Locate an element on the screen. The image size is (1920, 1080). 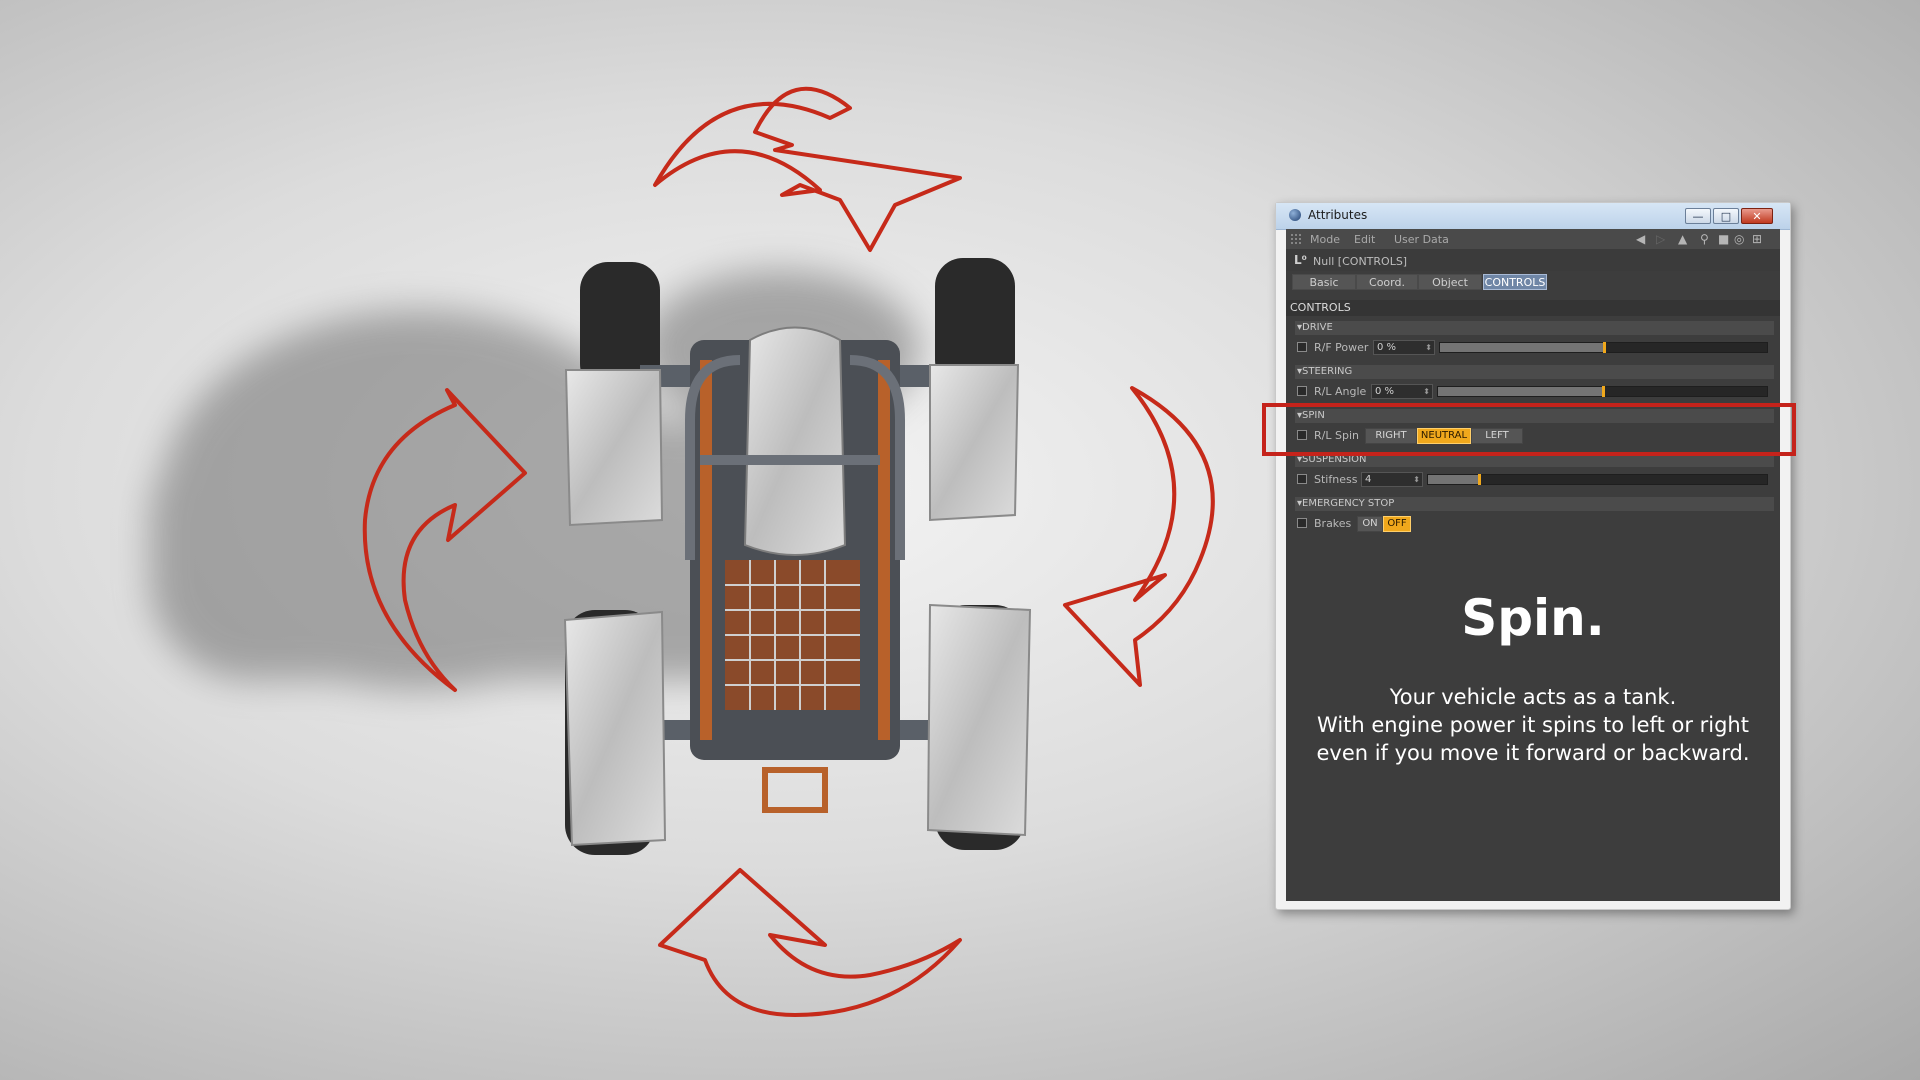
rf-power-slider is located at coordinates (1603, 347).